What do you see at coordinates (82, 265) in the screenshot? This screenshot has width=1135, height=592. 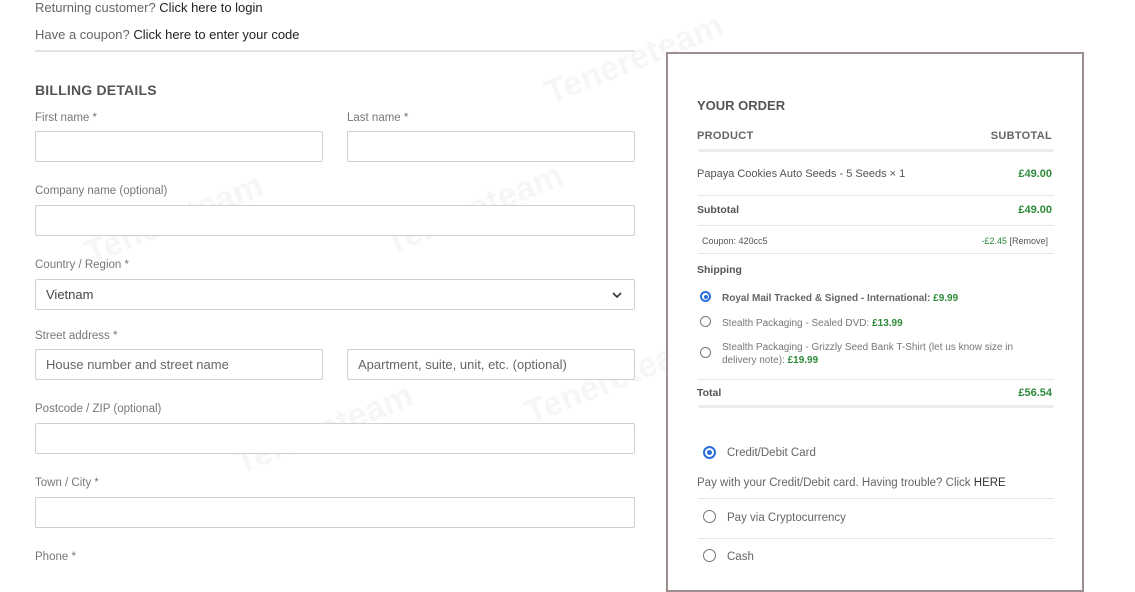 I see `country-label: Country / Region *` at bounding box center [82, 265].